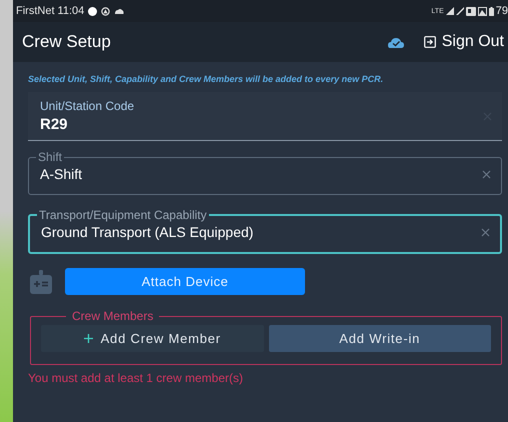 The height and width of the screenshot is (422, 508). I want to click on medical-kit-icon, so click(41, 282).